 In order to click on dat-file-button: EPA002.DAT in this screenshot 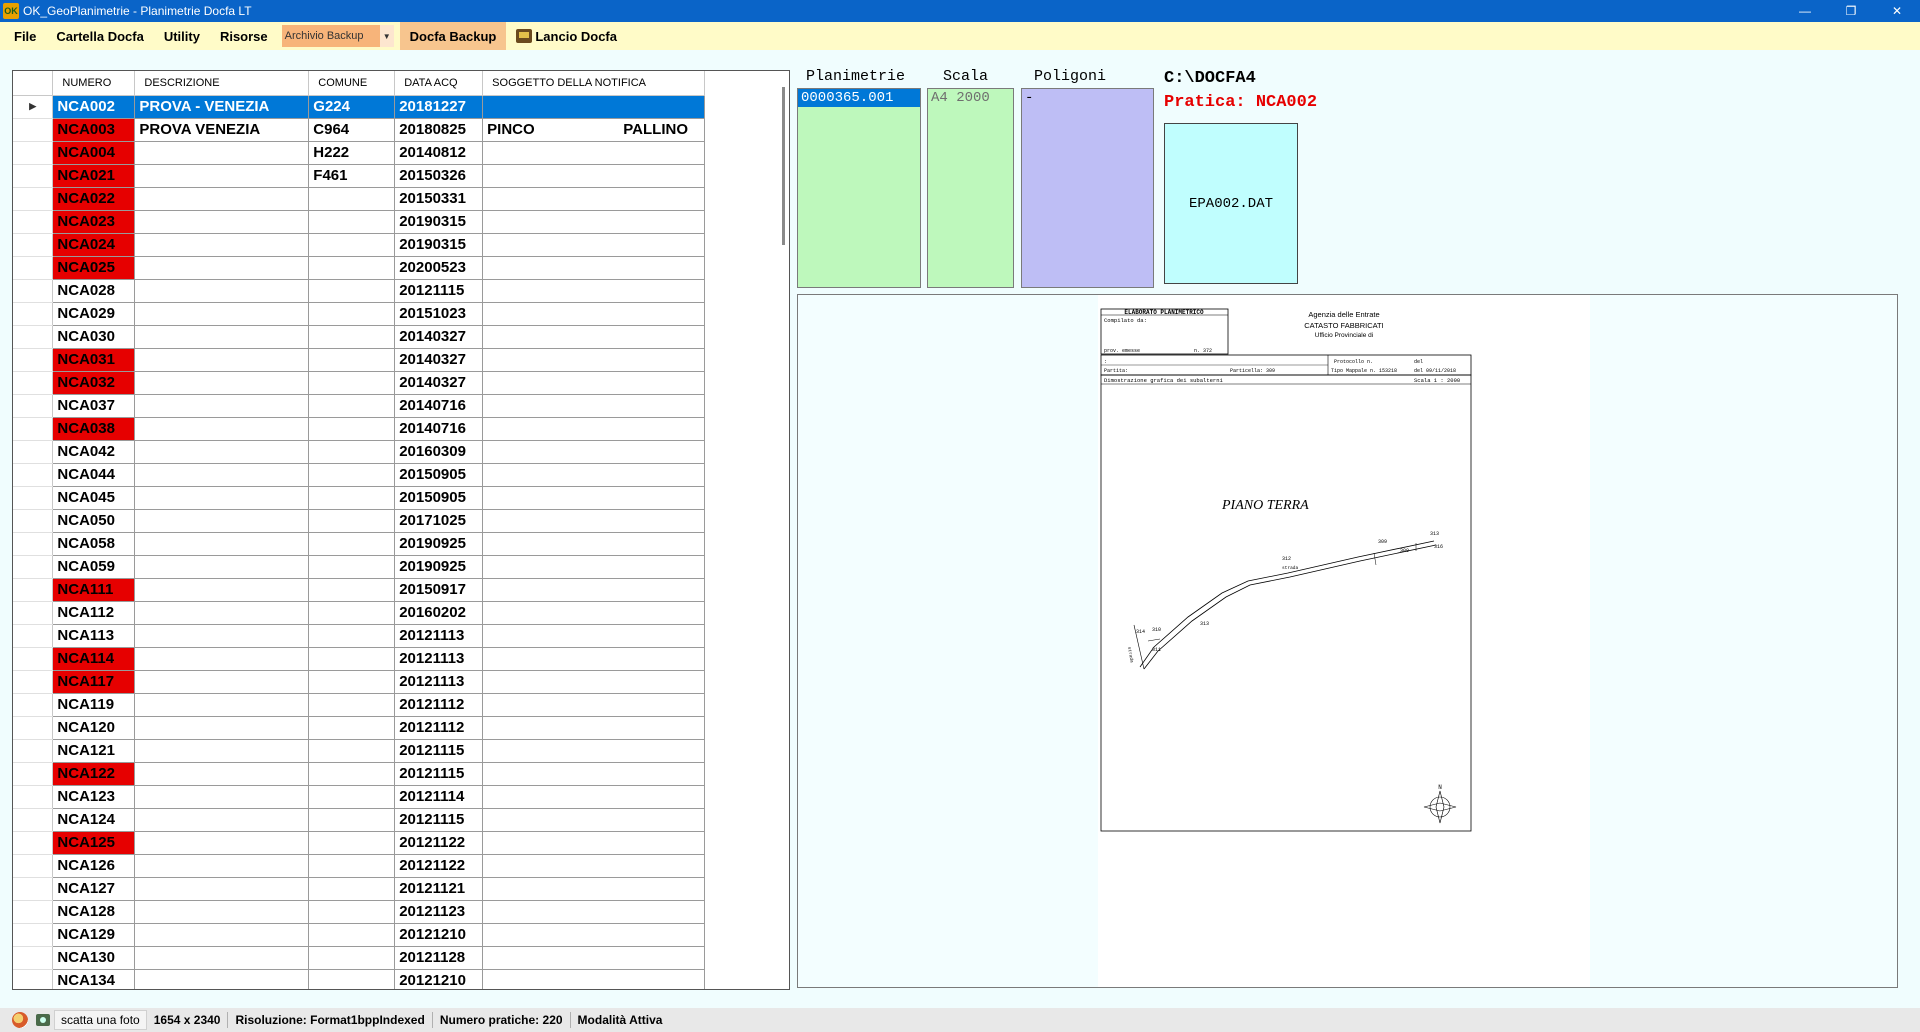, I will do `click(1231, 203)`.